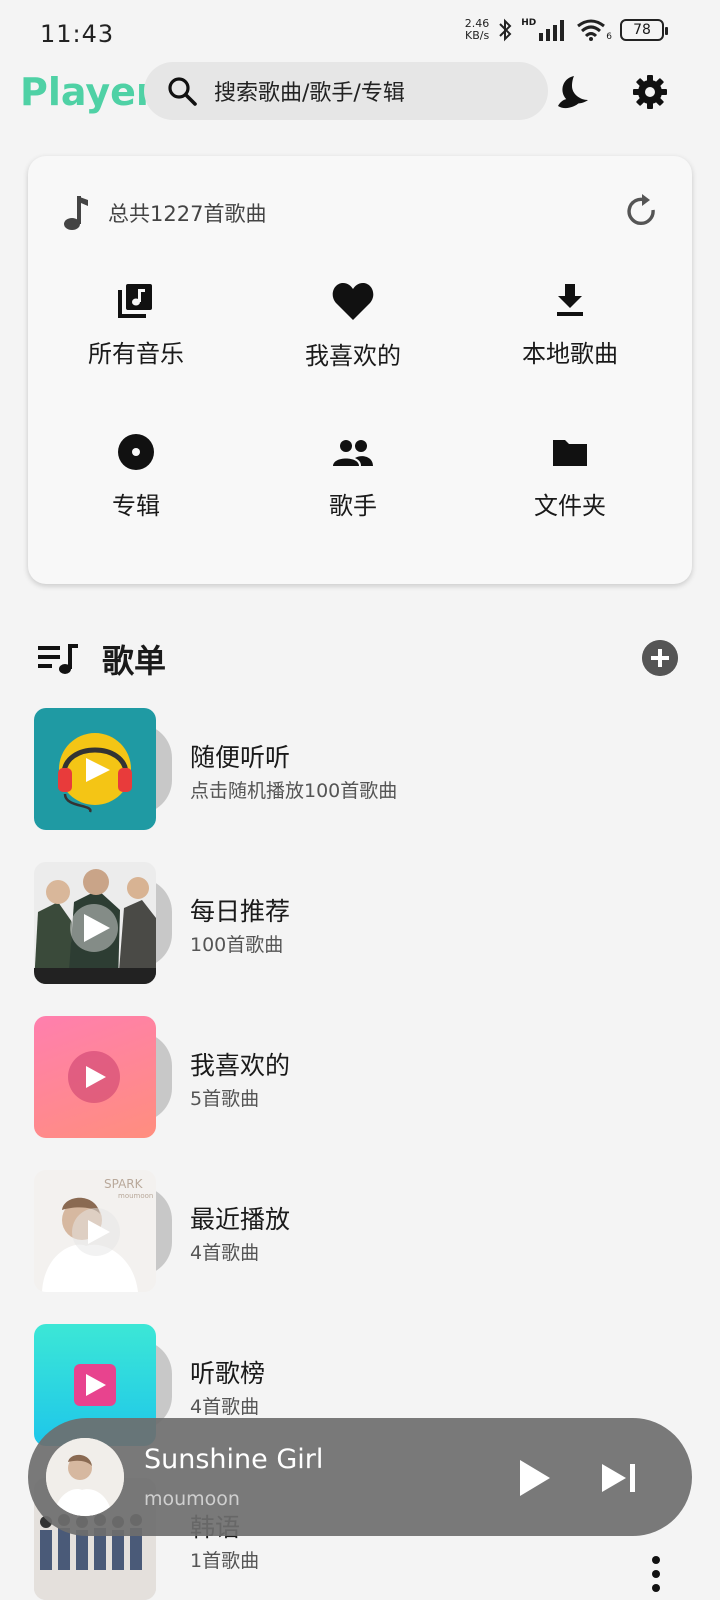 The image size is (720, 1600). I want to click on settings-gear-icon, so click(650, 92).